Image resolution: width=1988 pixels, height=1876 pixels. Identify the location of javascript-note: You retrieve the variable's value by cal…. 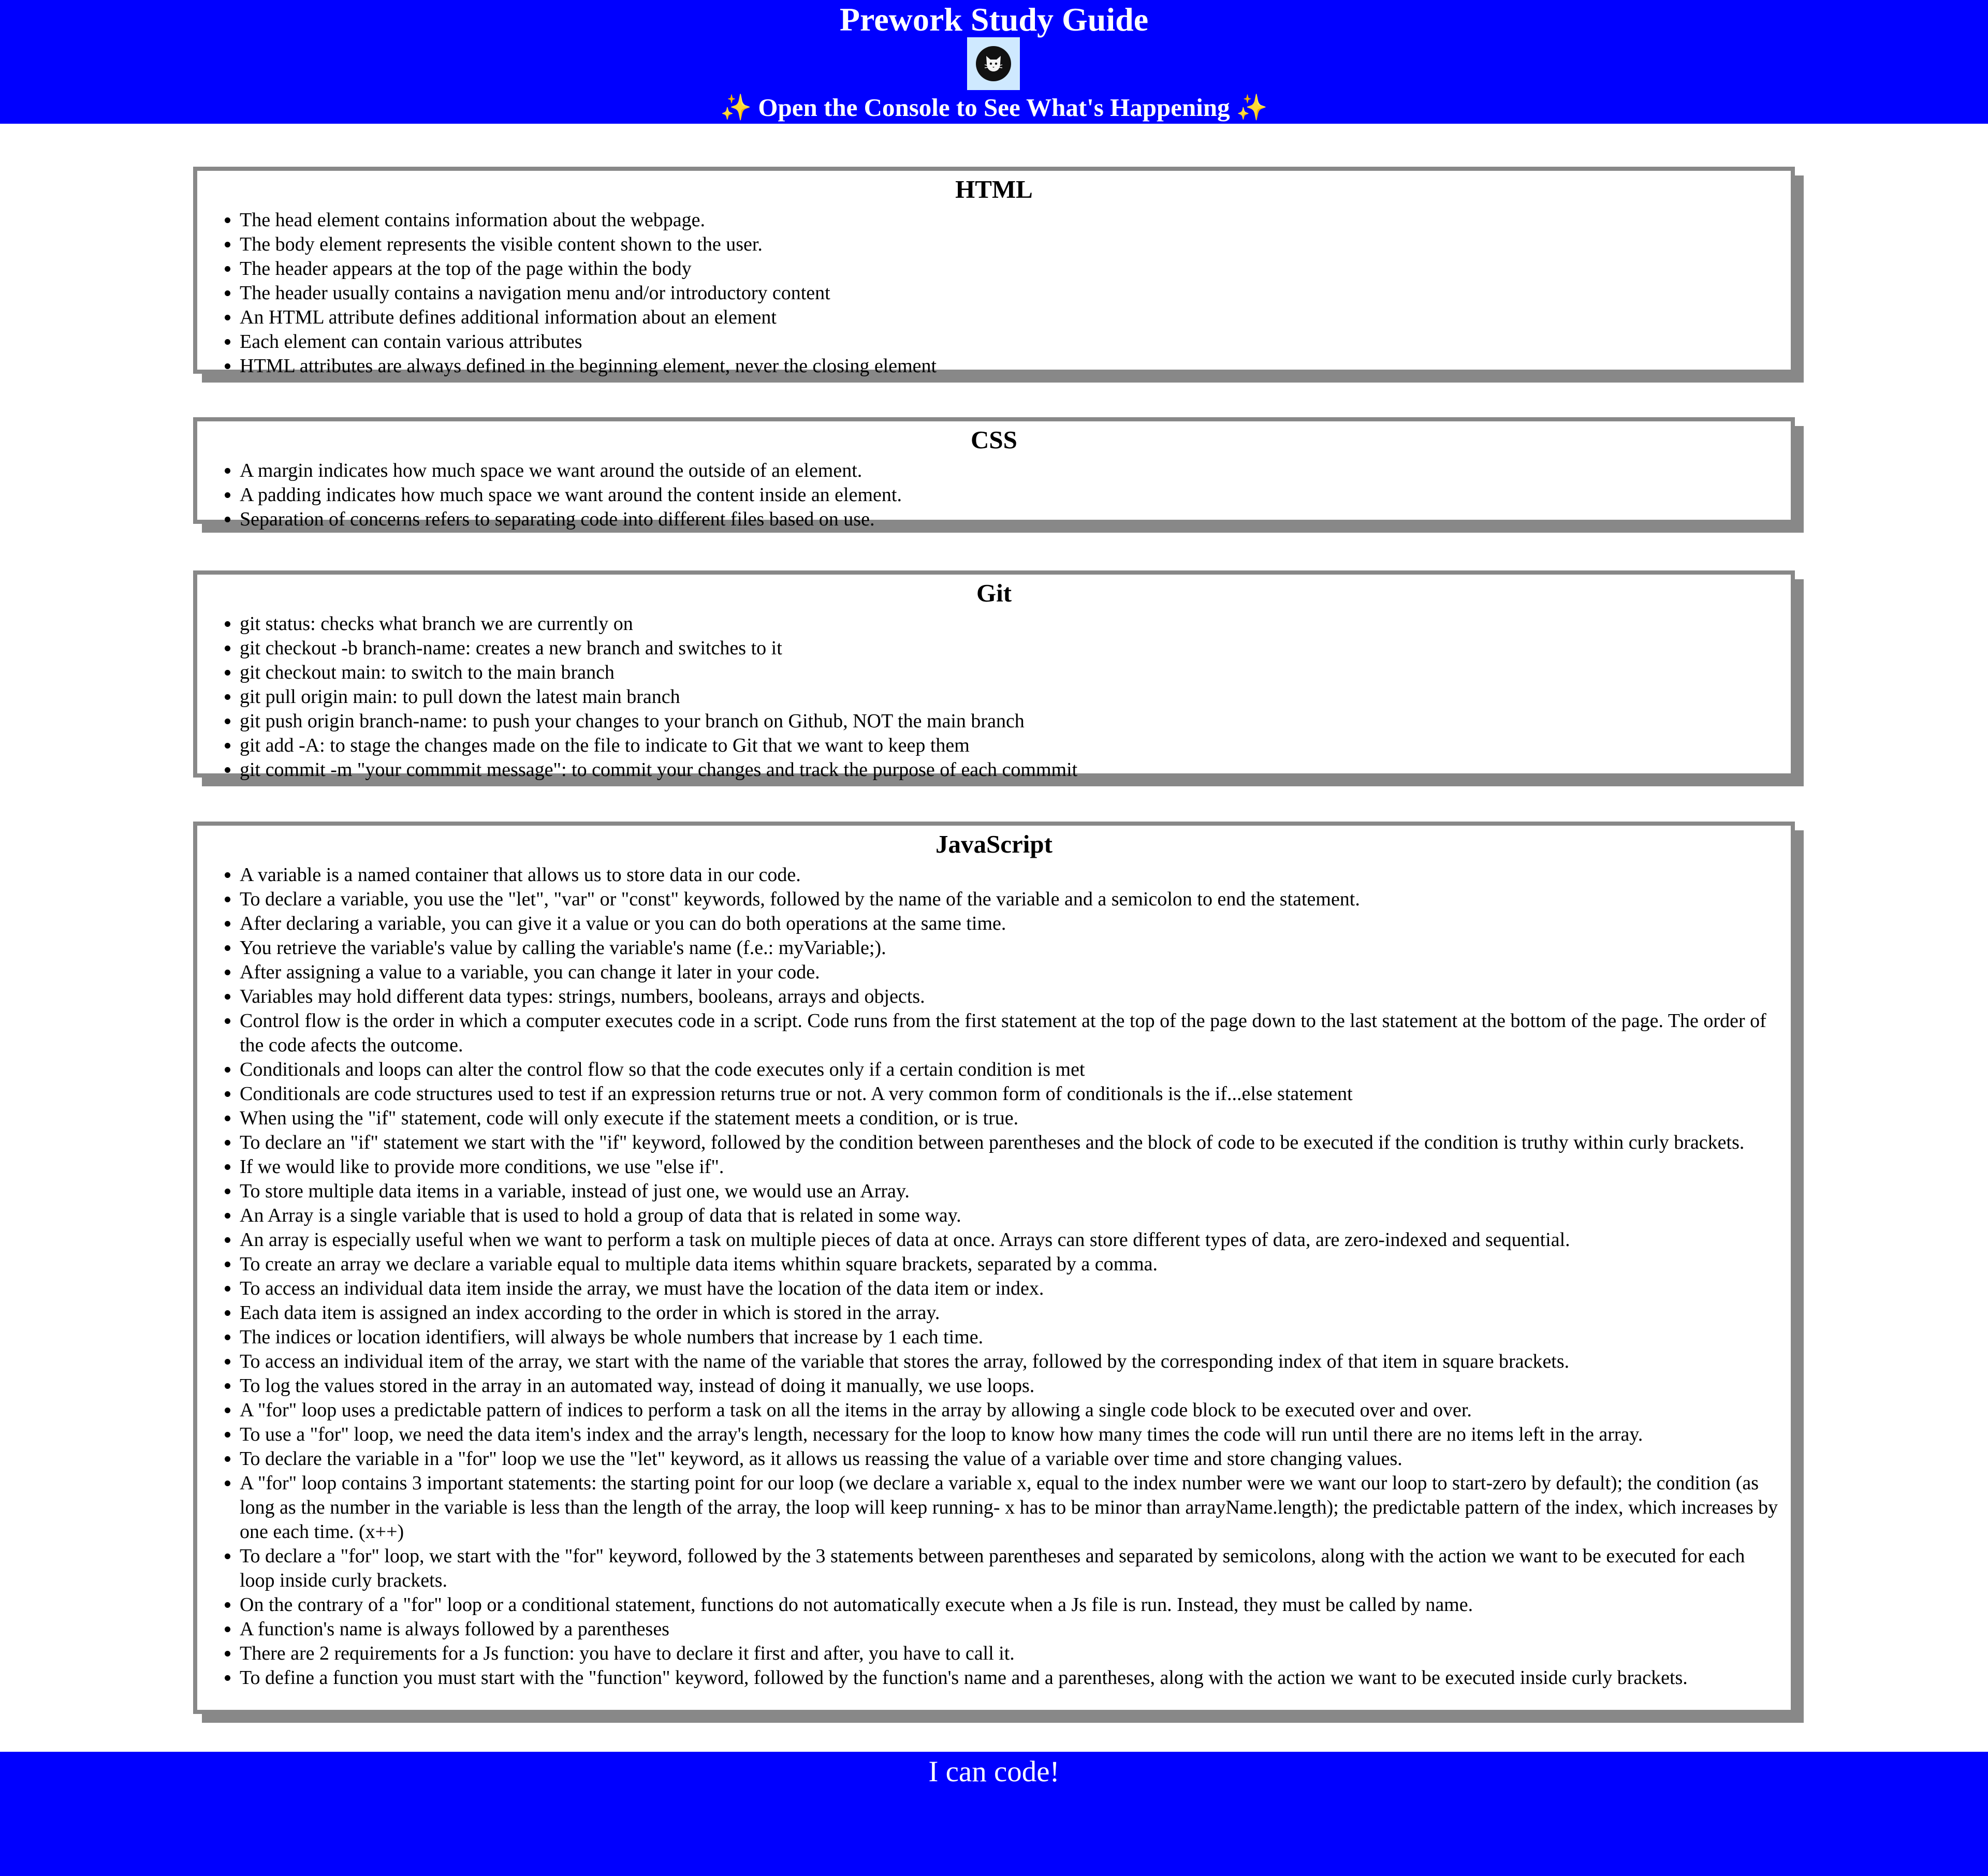
(1012, 948).